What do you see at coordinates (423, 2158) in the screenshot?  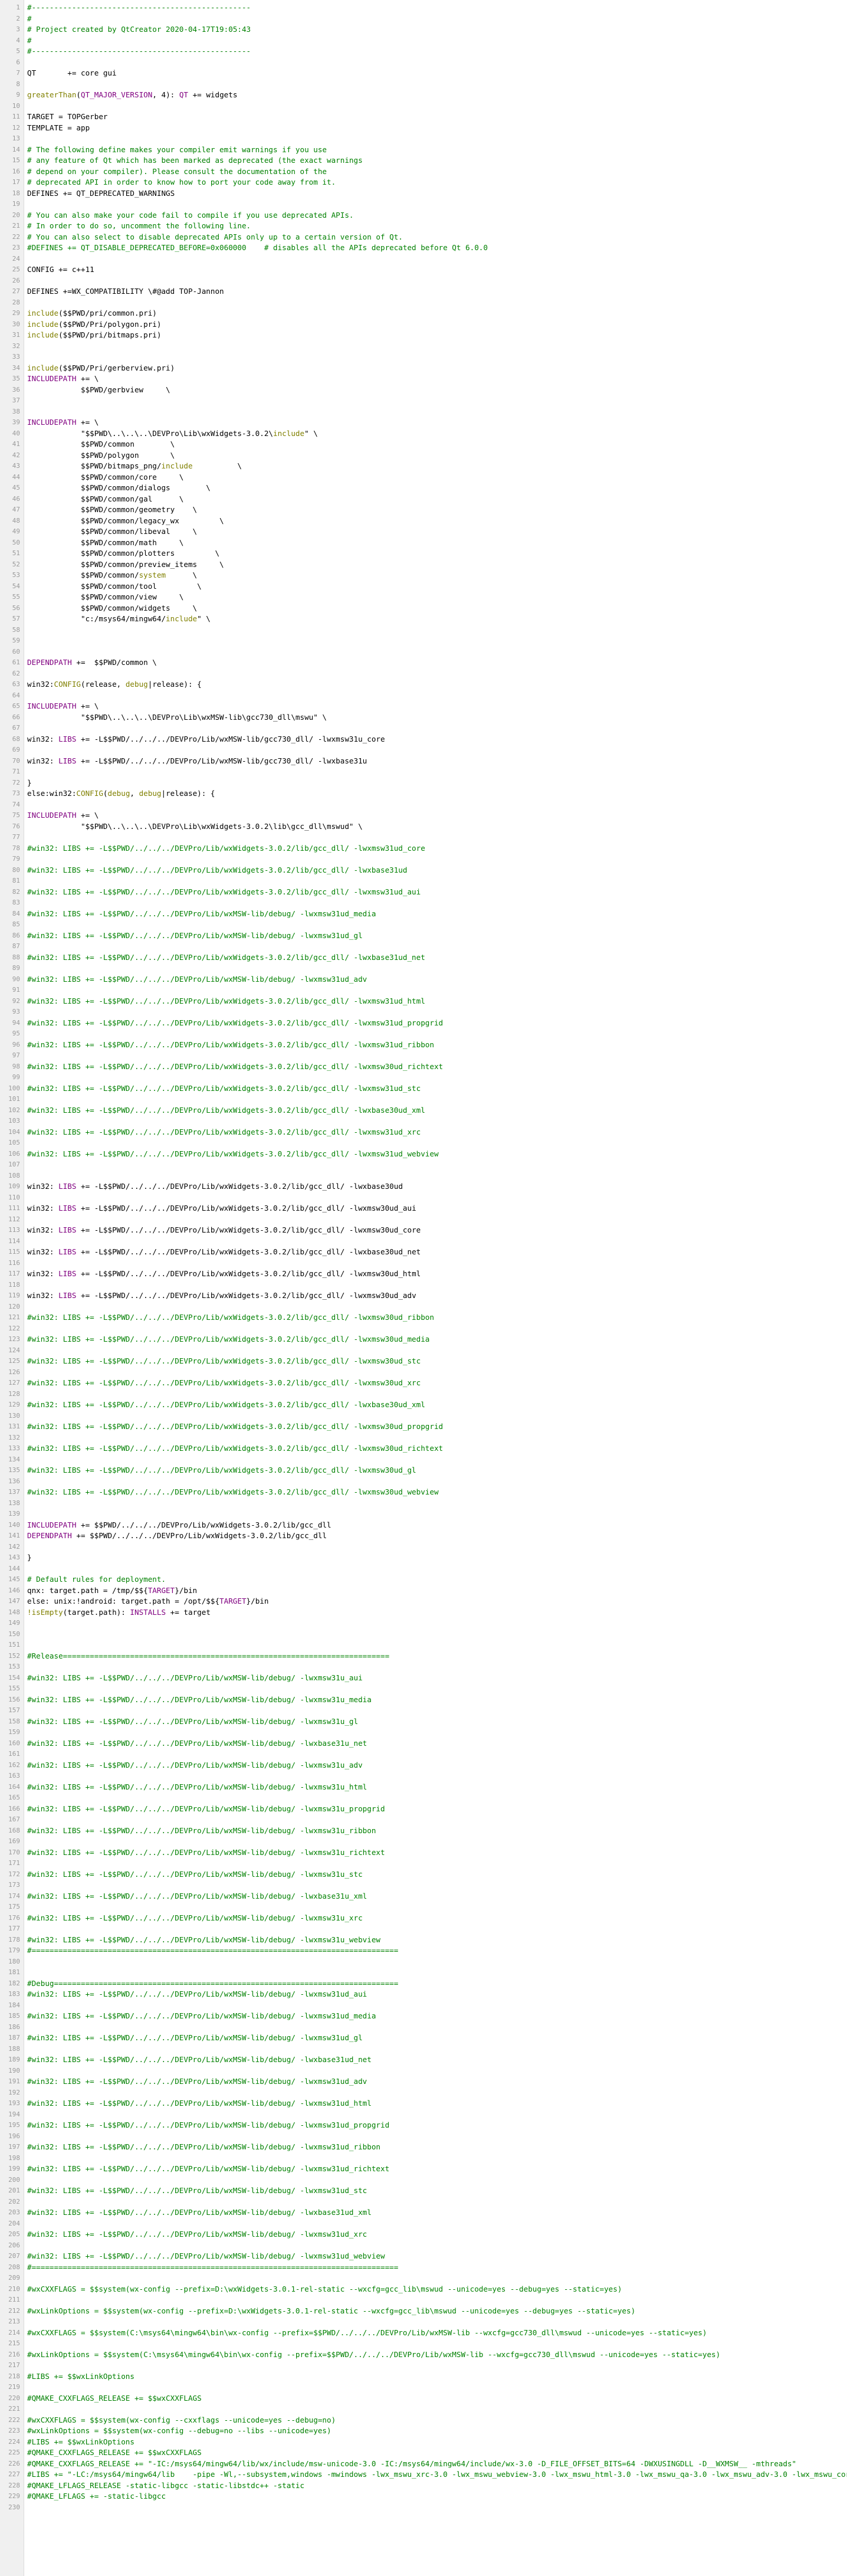 I see `code-line: 198` at bounding box center [423, 2158].